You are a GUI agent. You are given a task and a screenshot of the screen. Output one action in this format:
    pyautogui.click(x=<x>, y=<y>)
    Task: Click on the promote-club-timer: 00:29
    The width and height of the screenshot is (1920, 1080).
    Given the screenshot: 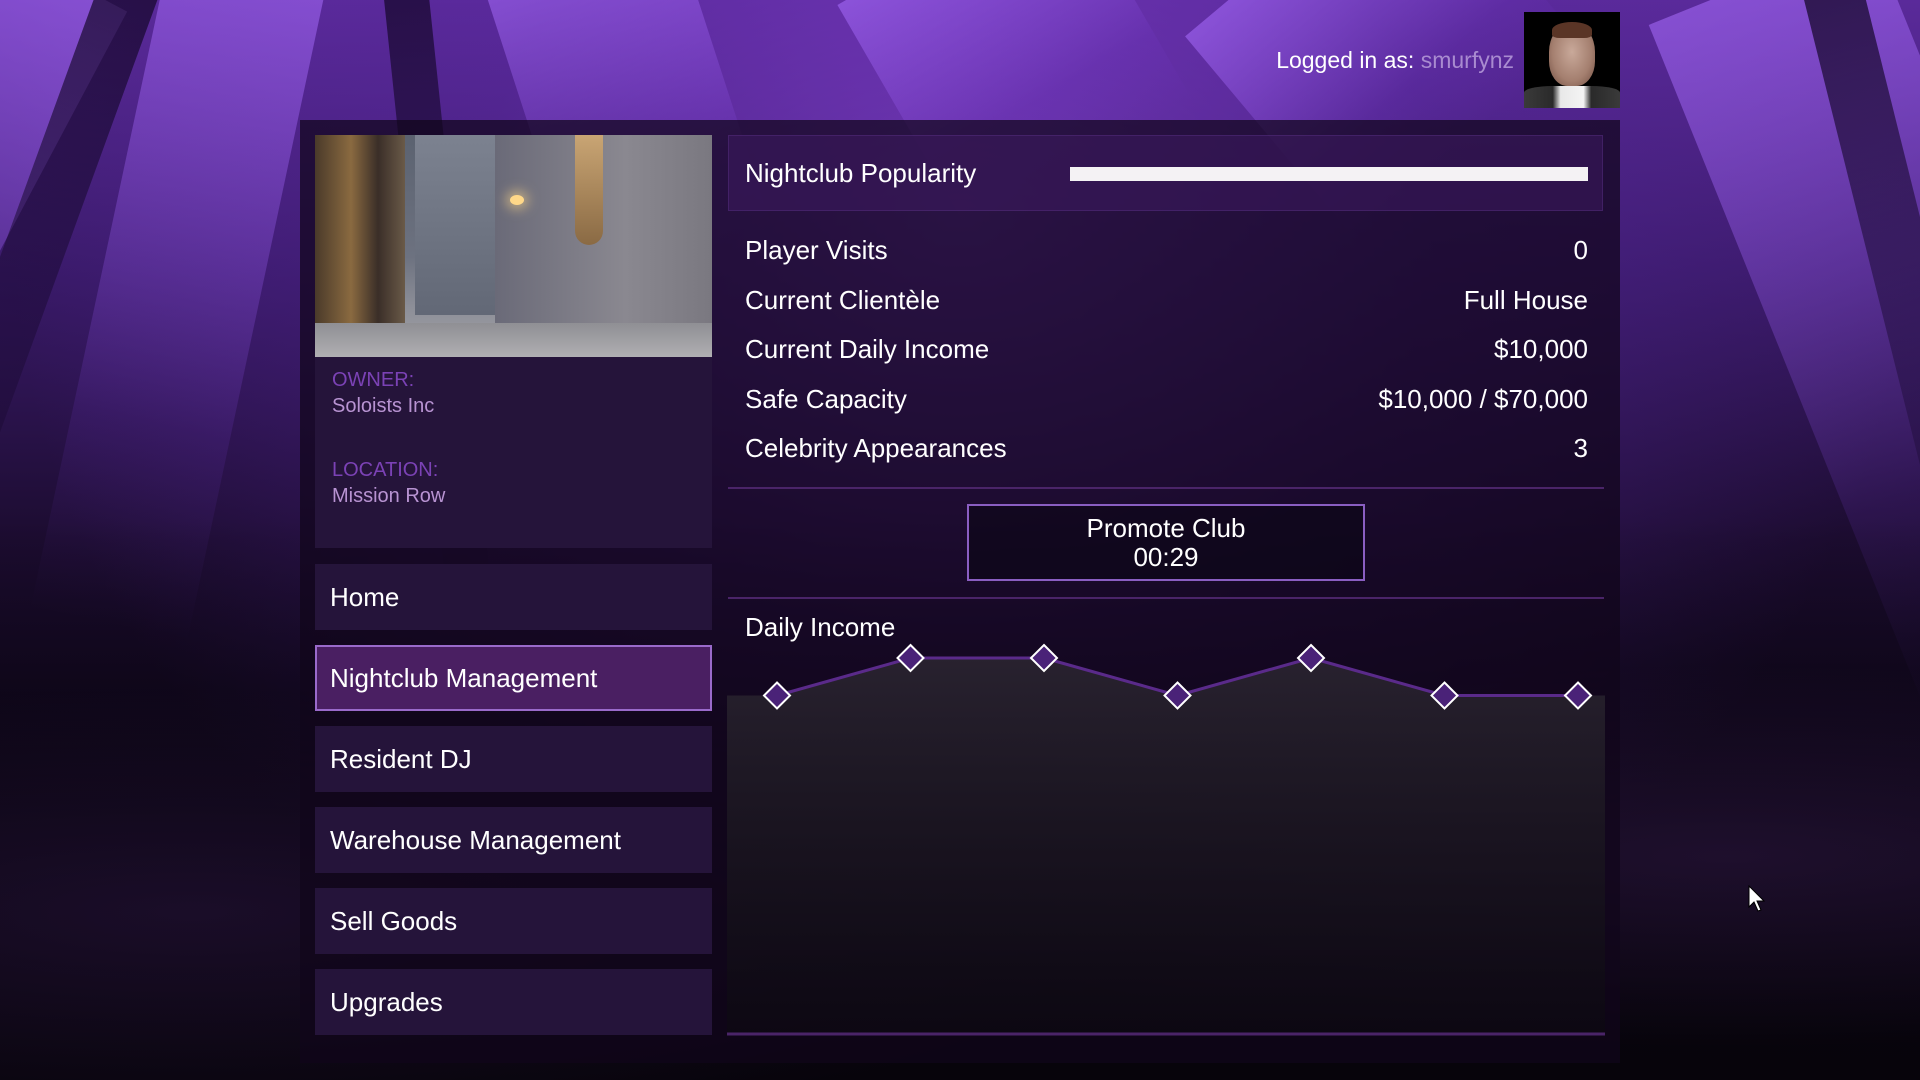 What is the action you would take?
    pyautogui.click(x=1166, y=556)
    